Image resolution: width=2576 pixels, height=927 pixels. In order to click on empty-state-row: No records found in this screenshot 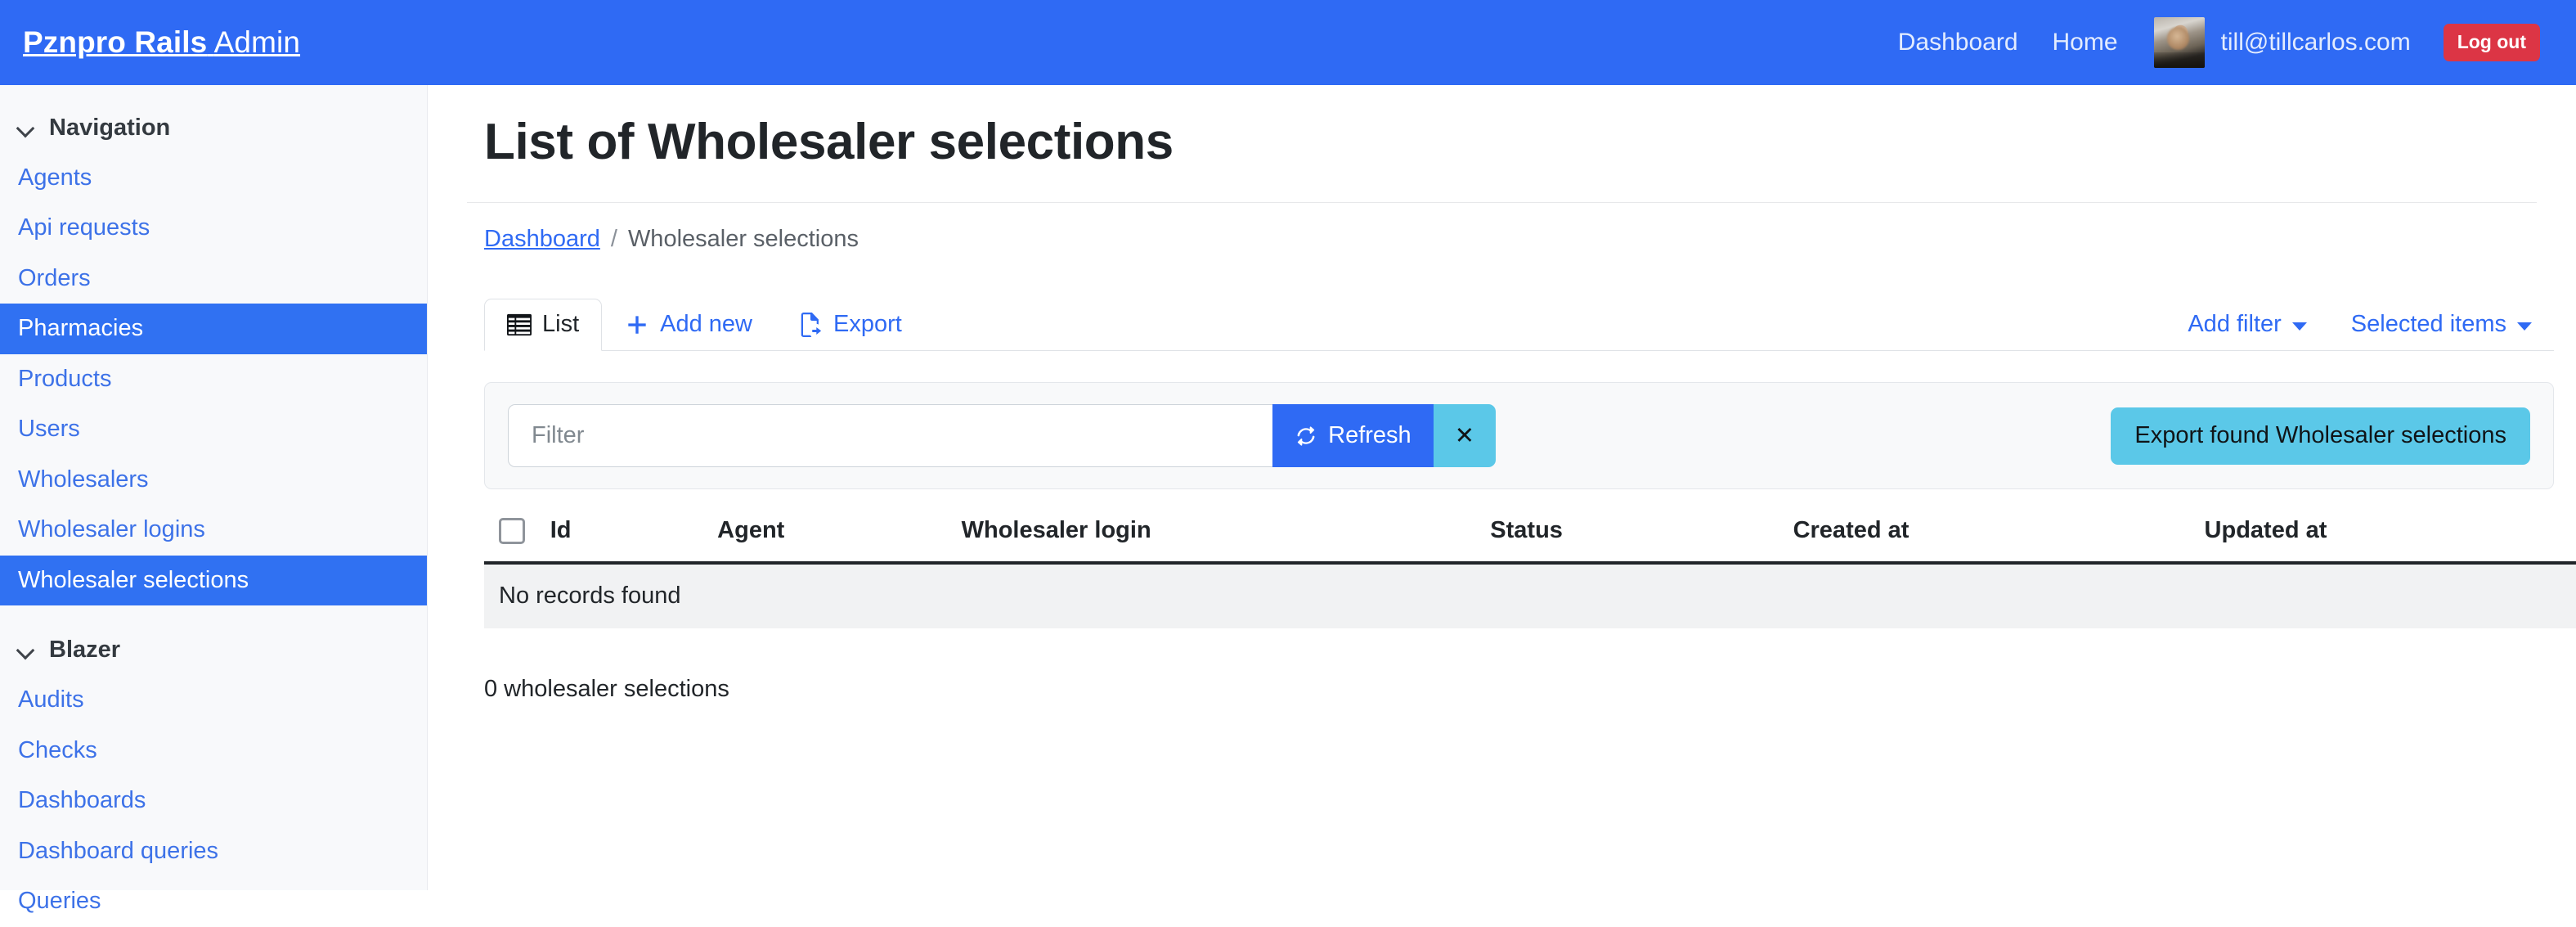, I will do `click(1530, 596)`.